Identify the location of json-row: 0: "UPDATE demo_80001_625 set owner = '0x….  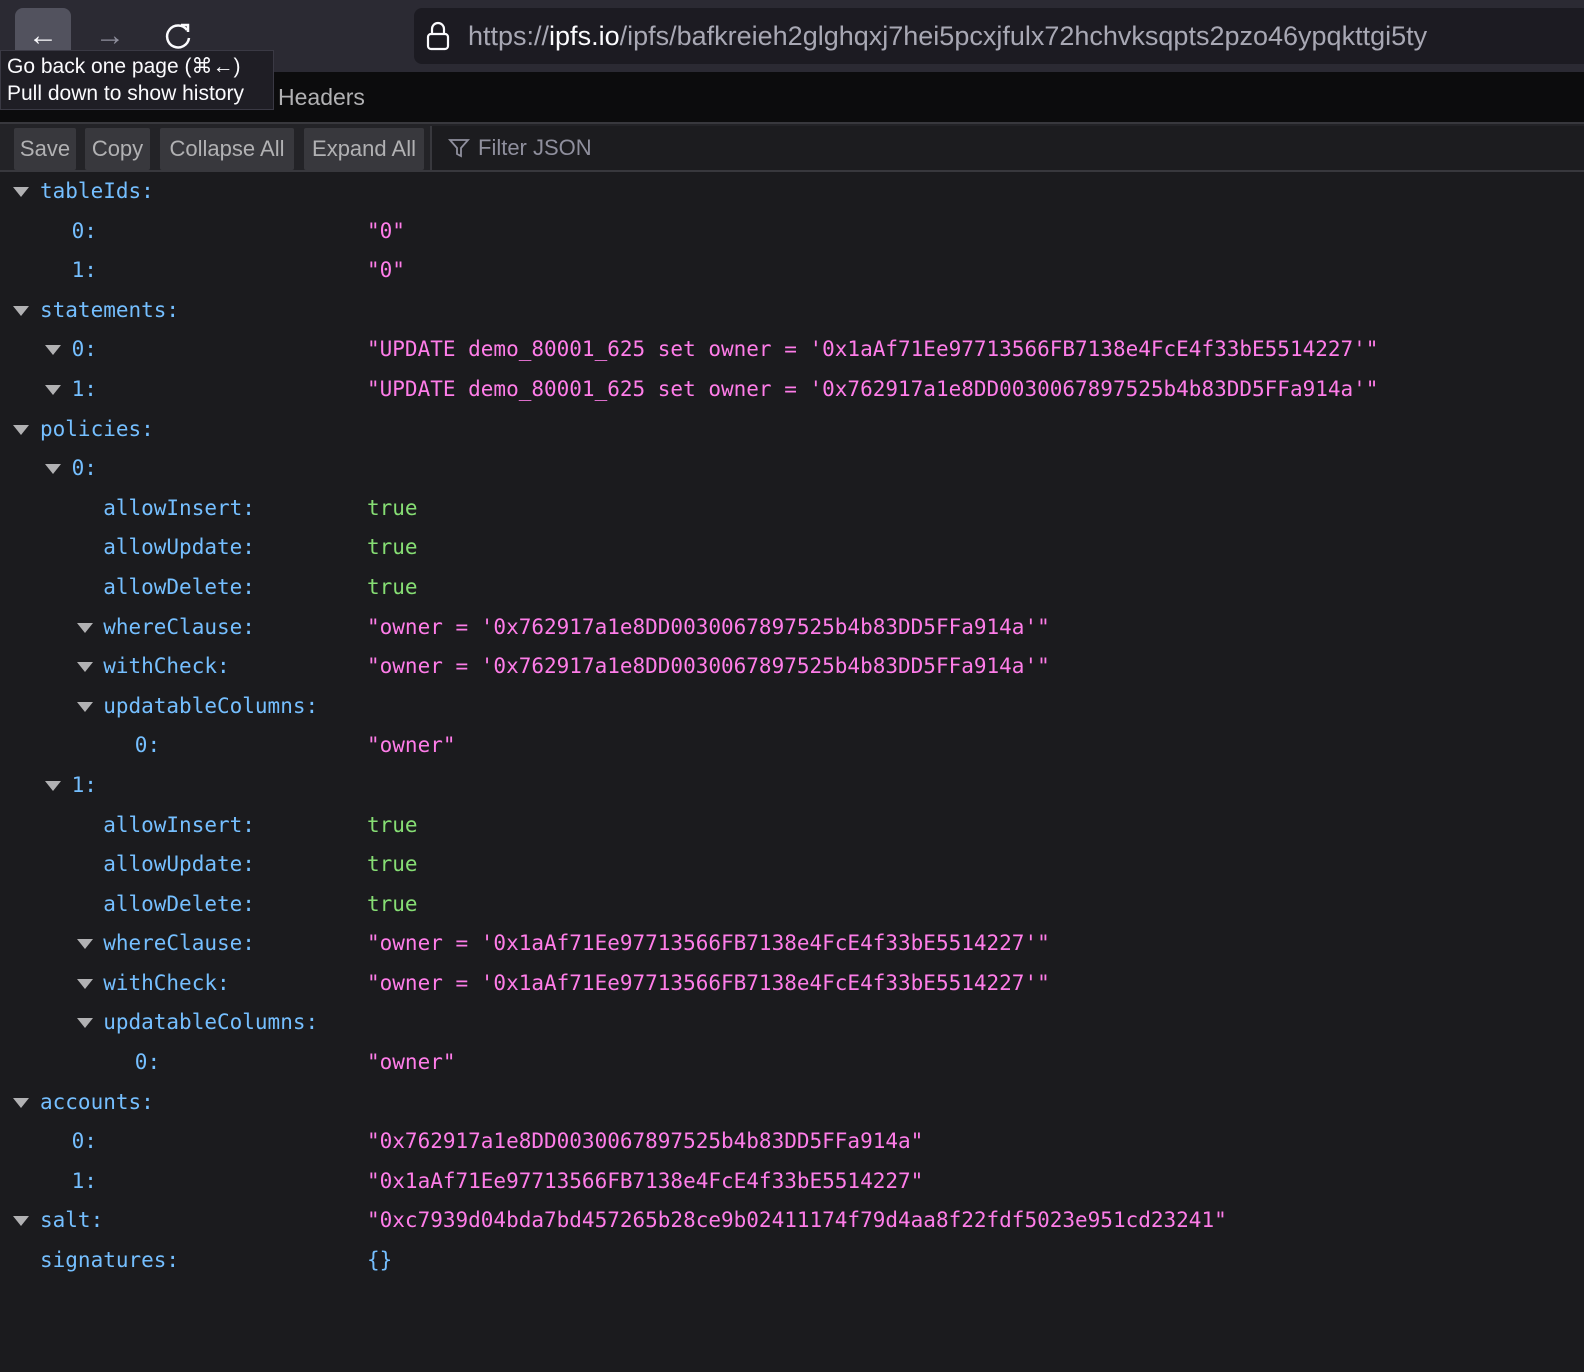
(792, 350).